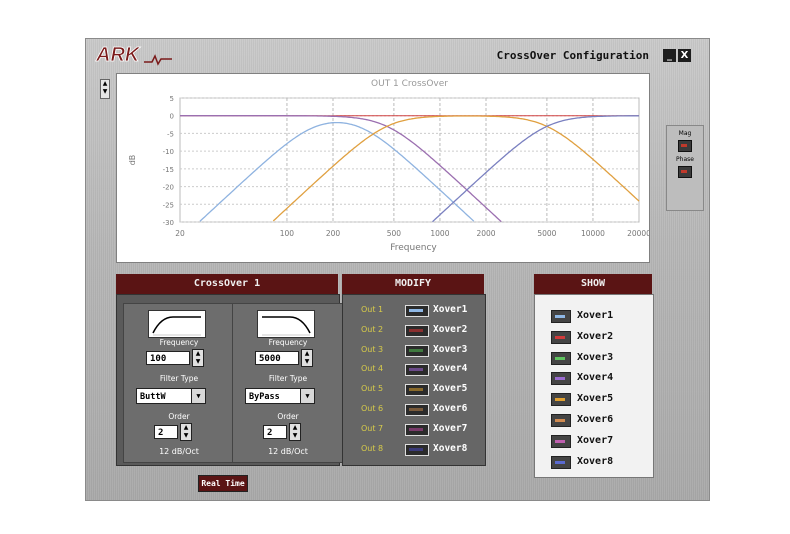 Image resolution: width=790 pixels, height=534 pixels. I want to click on highpass-filter-icon, so click(177, 324).